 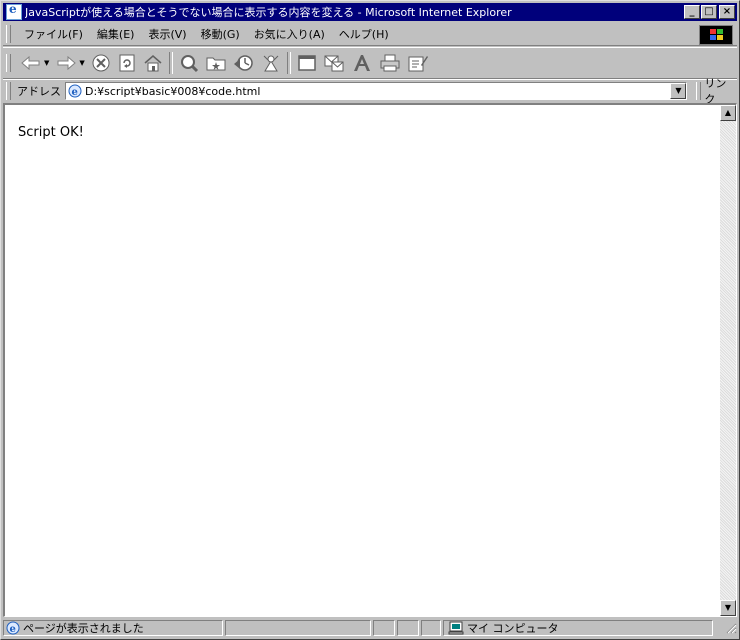 I want to click on favorites-button, so click(x=216, y=63).